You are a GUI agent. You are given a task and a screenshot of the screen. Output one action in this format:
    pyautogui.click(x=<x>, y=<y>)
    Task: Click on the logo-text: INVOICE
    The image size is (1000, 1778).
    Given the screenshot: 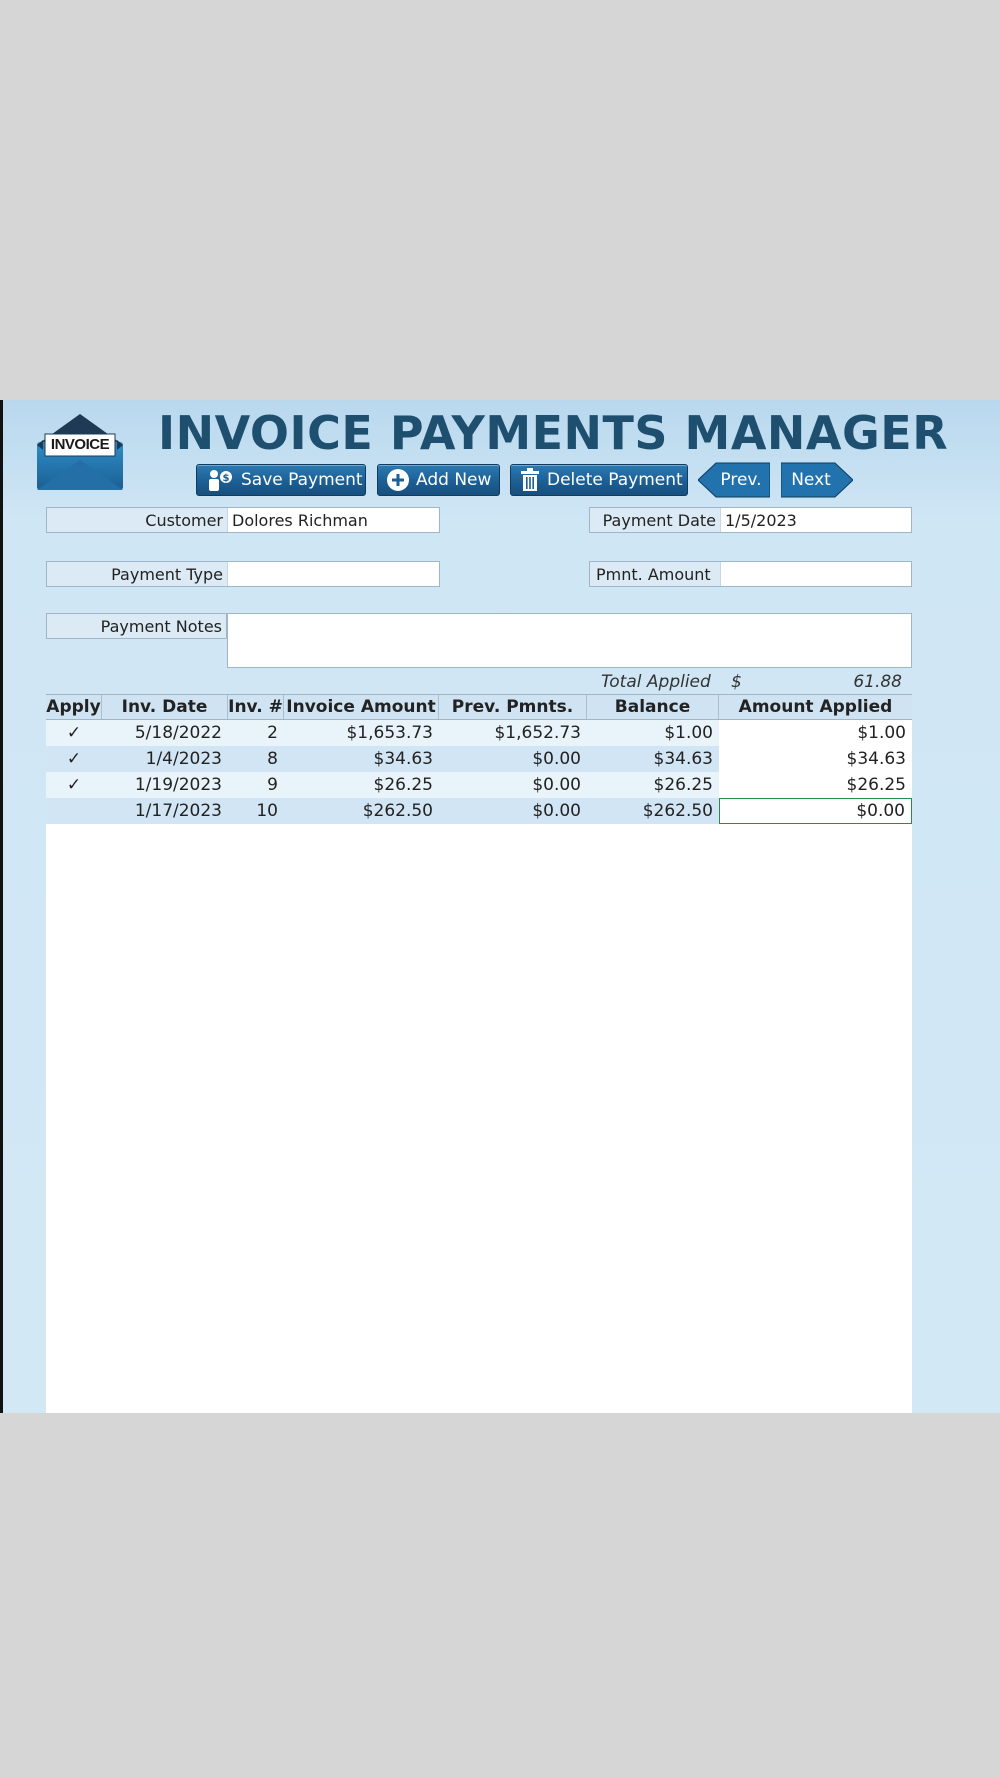 What is the action you would take?
    pyautogui.click(x=80, y=444)
    